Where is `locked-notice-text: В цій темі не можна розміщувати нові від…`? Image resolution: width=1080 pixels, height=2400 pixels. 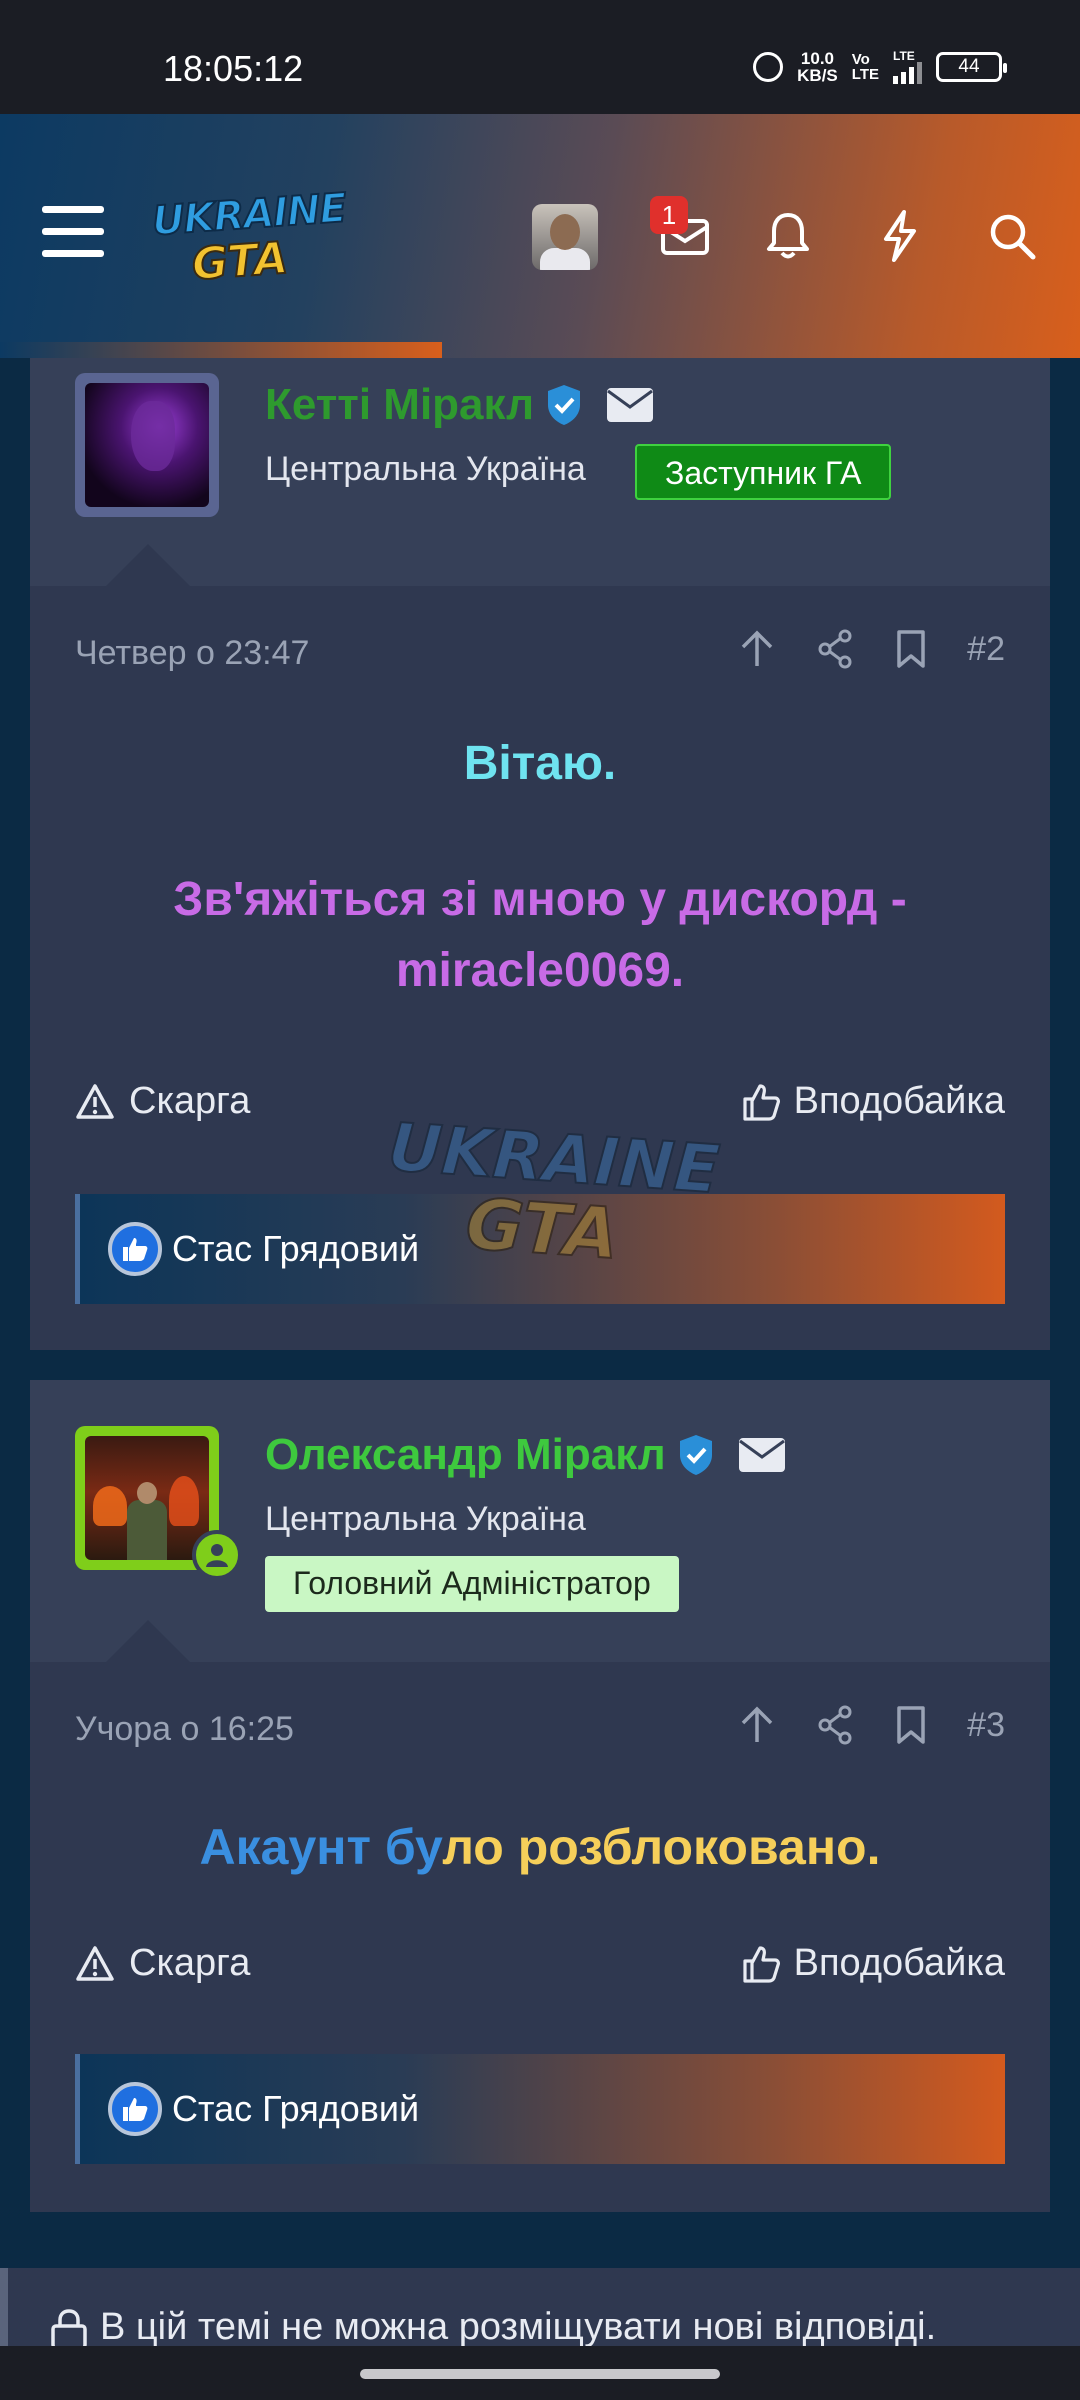
locked-notice-text: В цій темі не можна розміщувати нові від… is located at coordinates (518, 2327).